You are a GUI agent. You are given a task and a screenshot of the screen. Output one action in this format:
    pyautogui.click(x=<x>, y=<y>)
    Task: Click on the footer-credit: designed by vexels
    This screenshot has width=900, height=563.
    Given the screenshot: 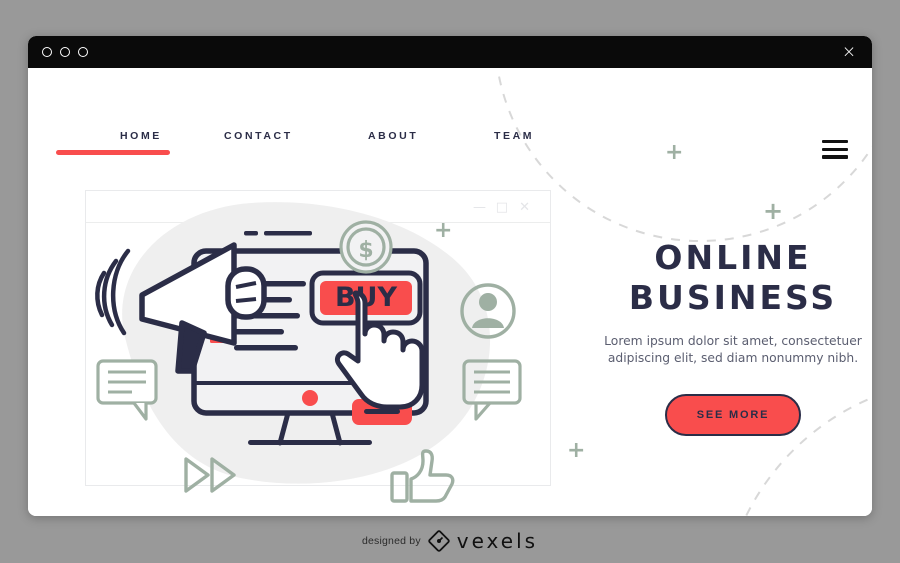 What is the action you would take?
    pyautogui.click(x=450, y=541)
    